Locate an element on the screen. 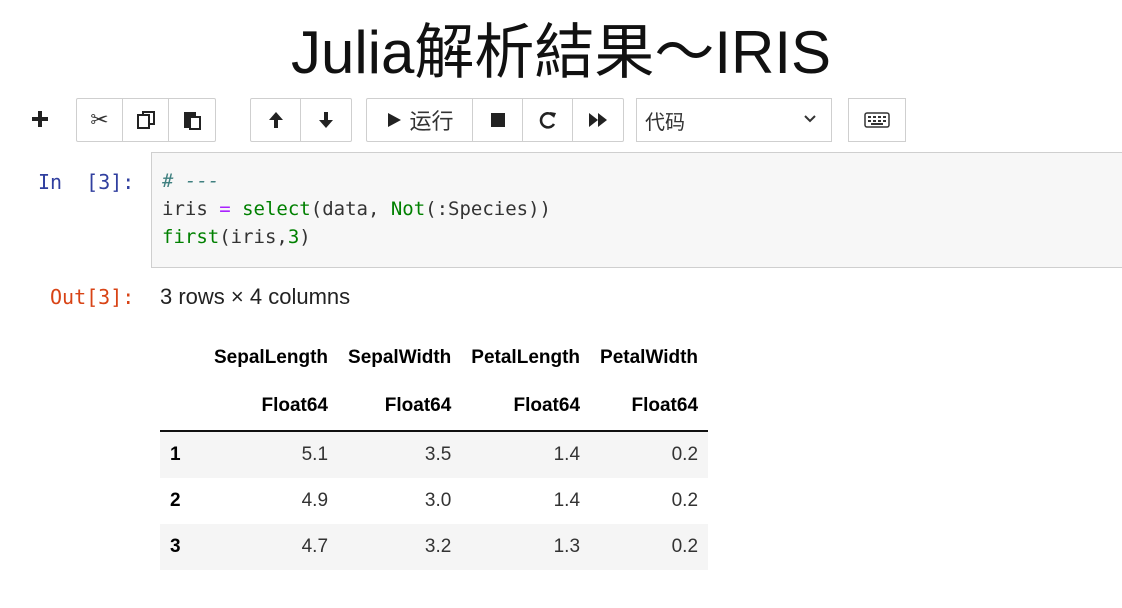 This screenshot has height=608, width=1122. row-index: 3 is located at coordinates (182, 547).